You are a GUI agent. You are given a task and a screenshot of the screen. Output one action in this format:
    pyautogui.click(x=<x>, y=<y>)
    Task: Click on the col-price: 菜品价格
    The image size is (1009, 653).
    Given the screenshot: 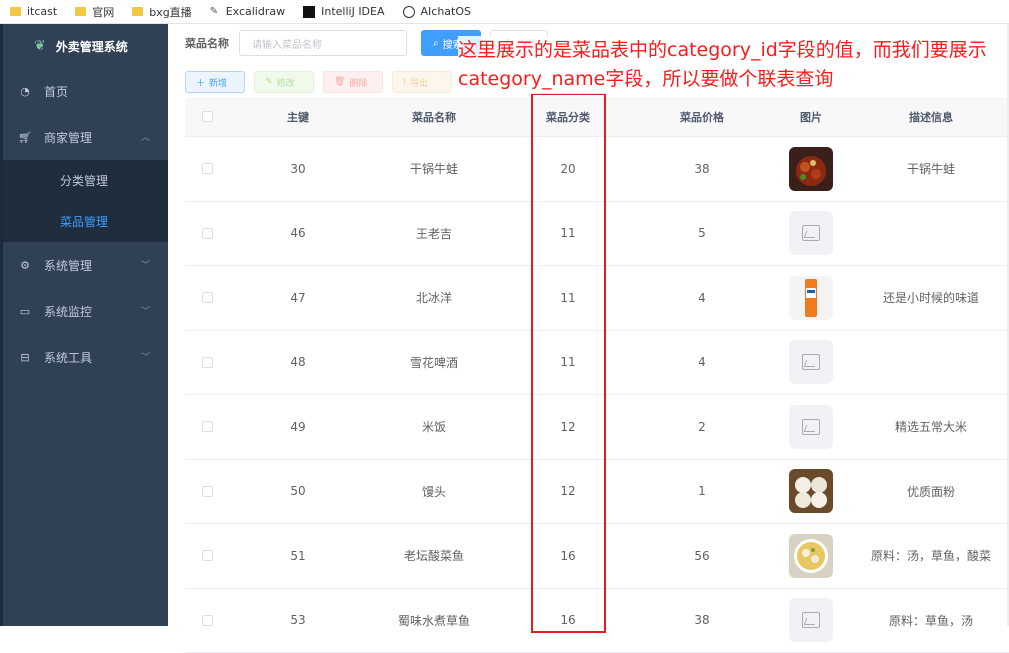 What is the action you would take?
    pyautogui.click(x=702, y=117)
    